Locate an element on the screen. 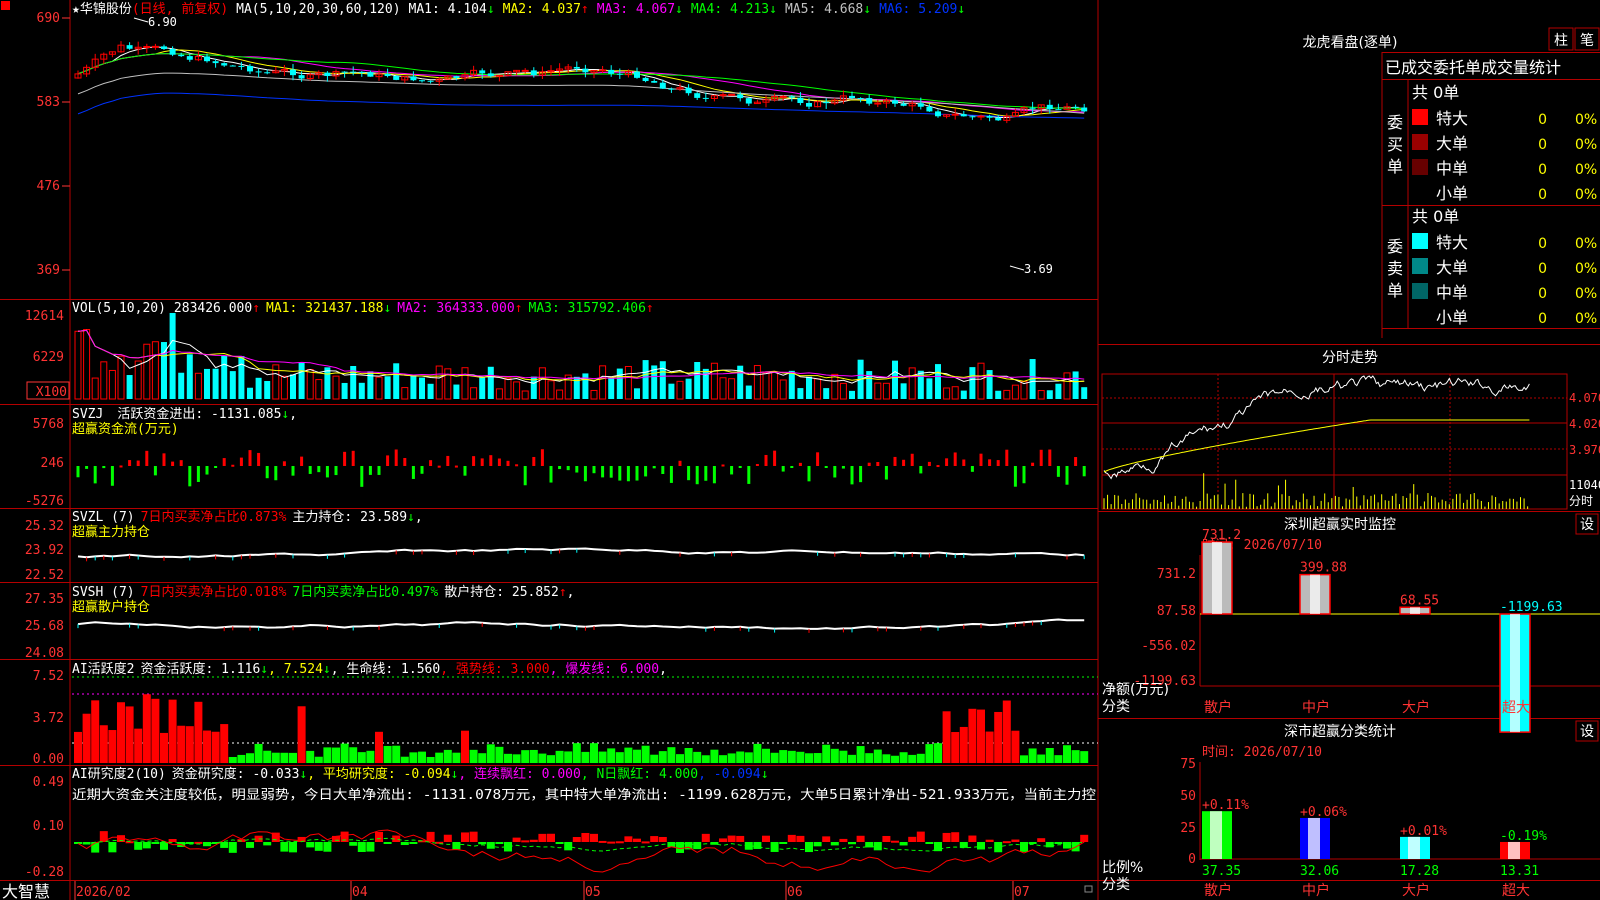  ma120-line is located at coordinates (581, 105).